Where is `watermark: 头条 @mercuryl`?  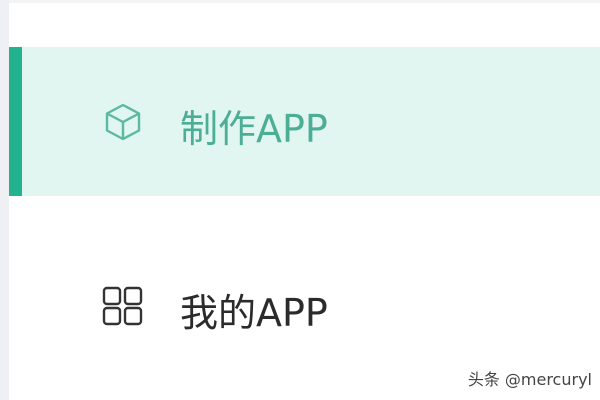 watermark: 头条 @mercuryl is located at coordinates (529, 379).